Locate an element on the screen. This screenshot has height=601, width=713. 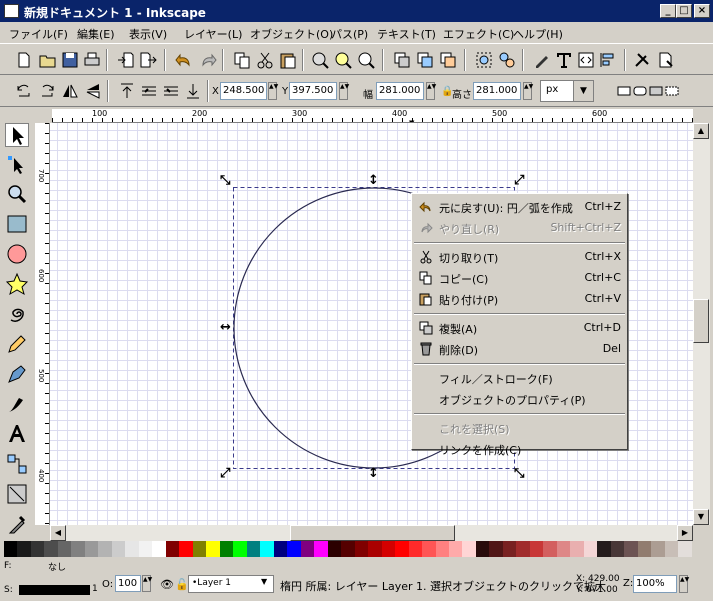
clone-icon is located at coordinates (425, 60).